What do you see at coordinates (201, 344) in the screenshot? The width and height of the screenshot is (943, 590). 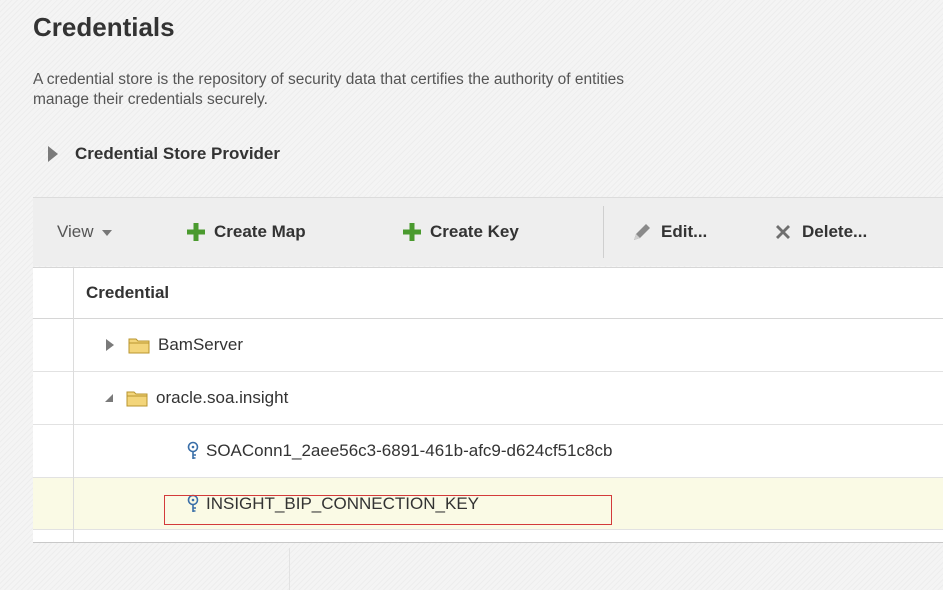 I see `tree-node-label: BamServer` at bounding box center [201, 344].